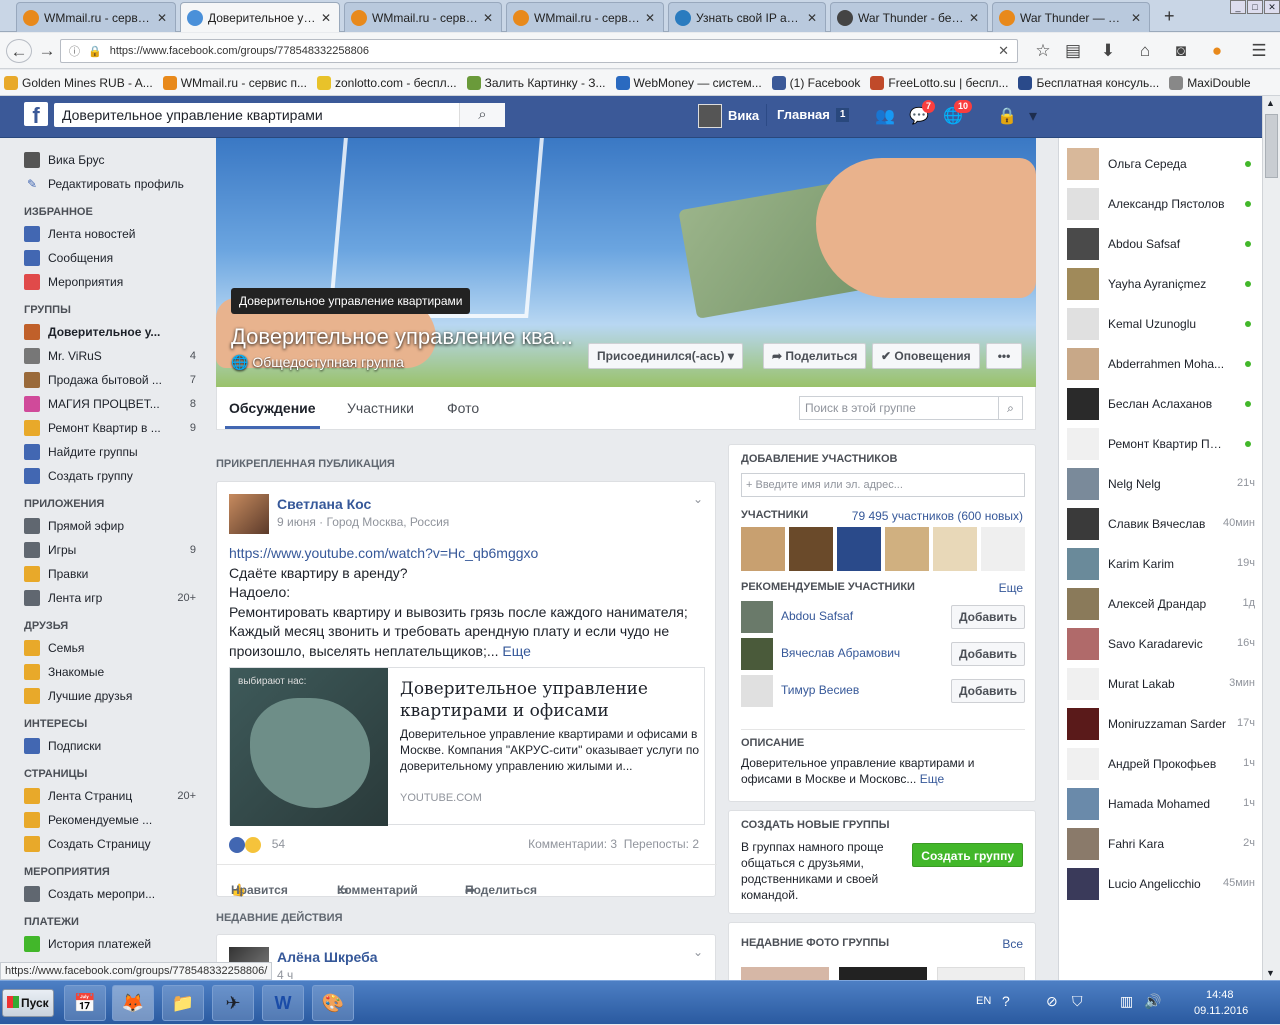 The image size is (1280, 1025). What do you see at coordinates (105, 452) in the screenshot?
I see `left-nav-item: Найдите группы` at bounding box center [105, 452].